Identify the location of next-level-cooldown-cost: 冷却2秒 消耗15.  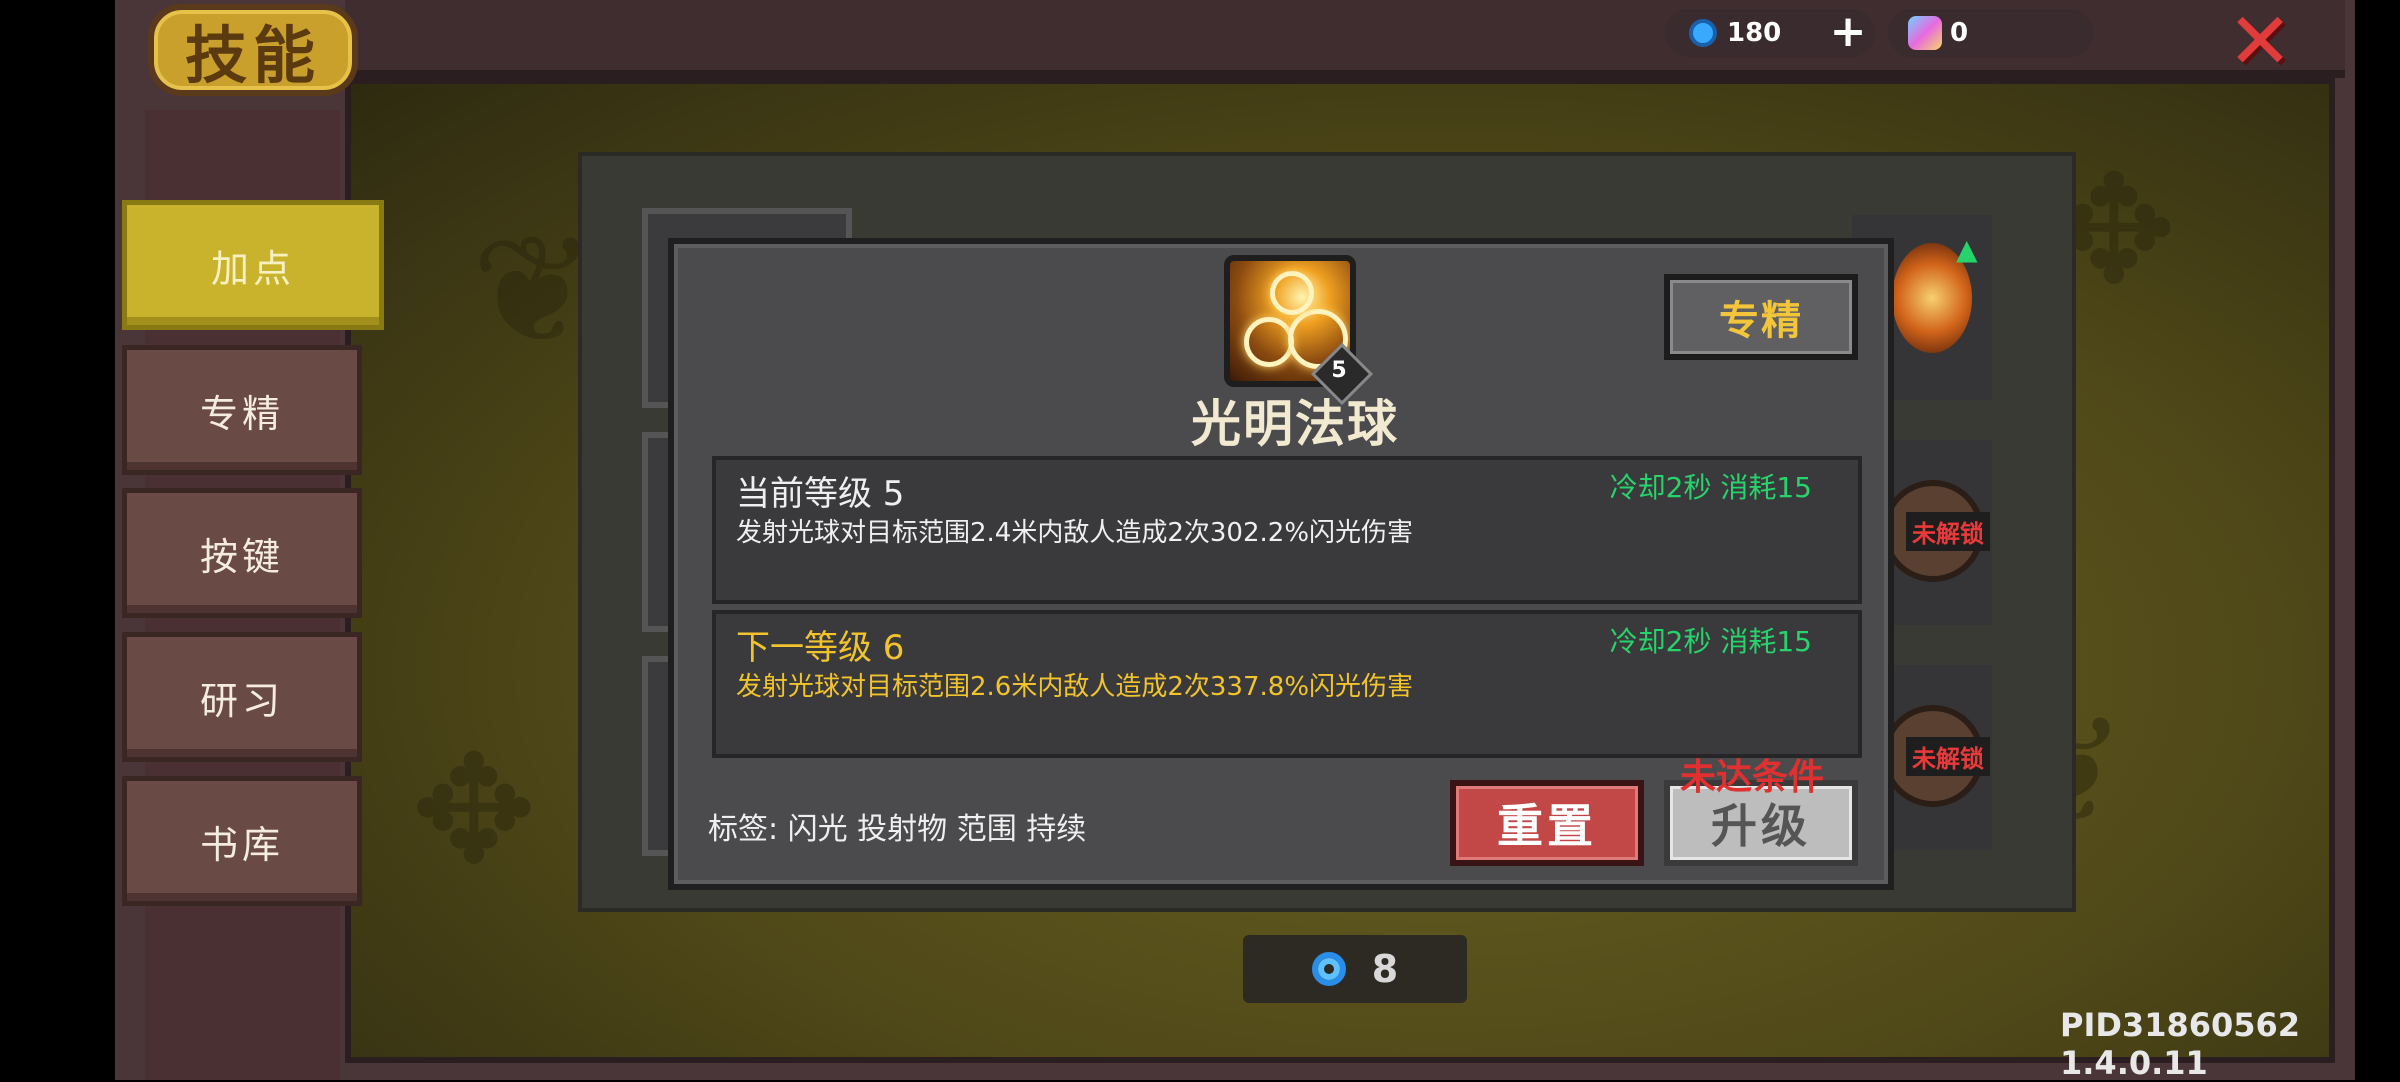
(1710, 641).